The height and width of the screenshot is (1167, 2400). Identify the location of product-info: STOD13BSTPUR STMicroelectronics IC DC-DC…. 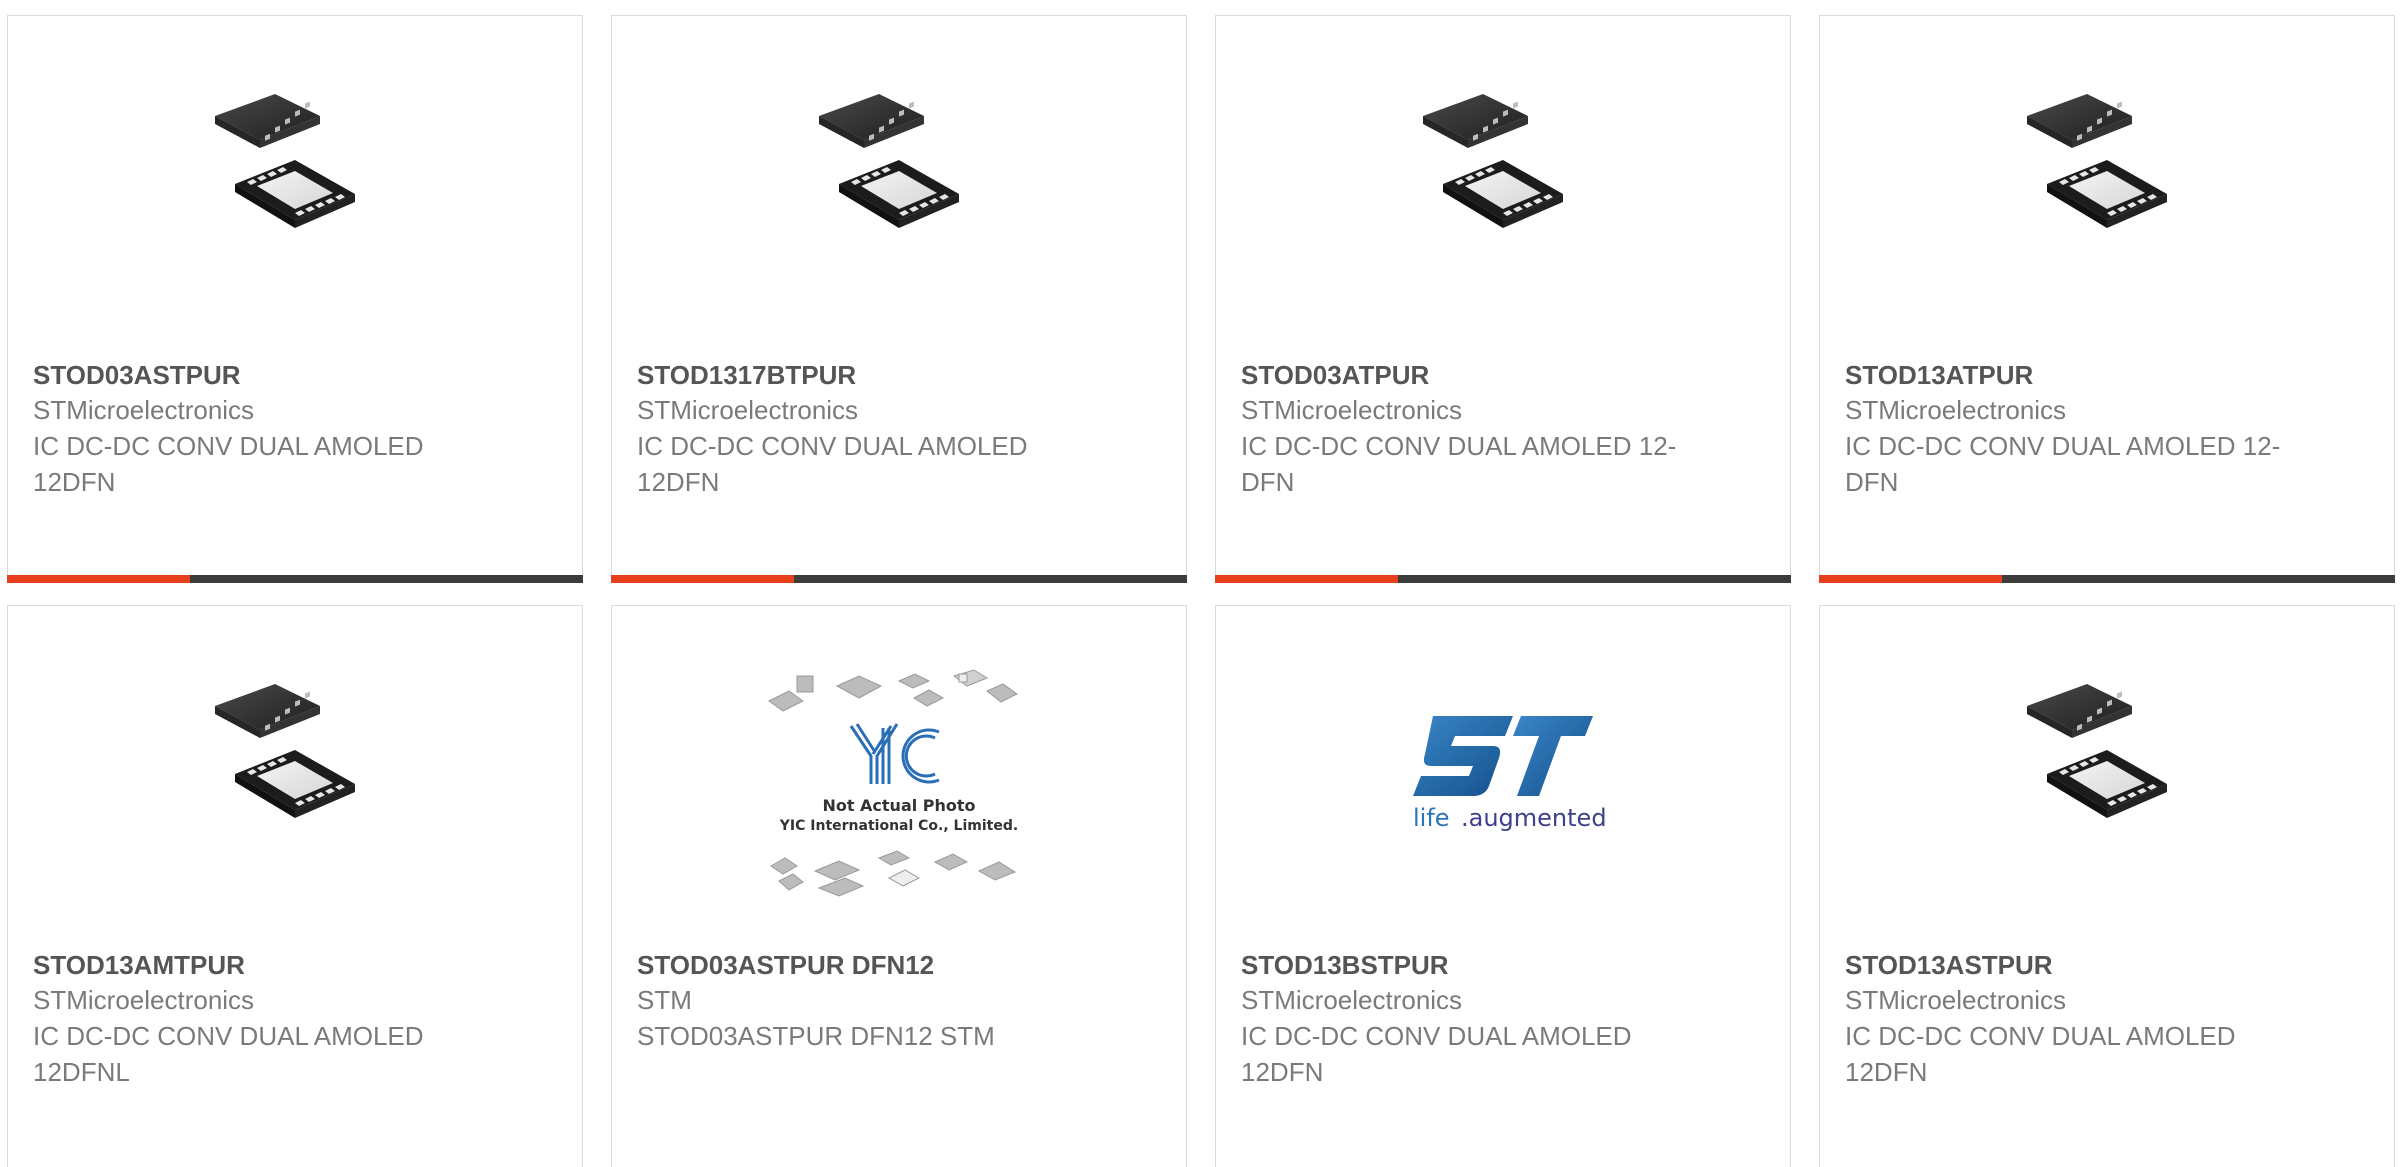
(1505, 1019).